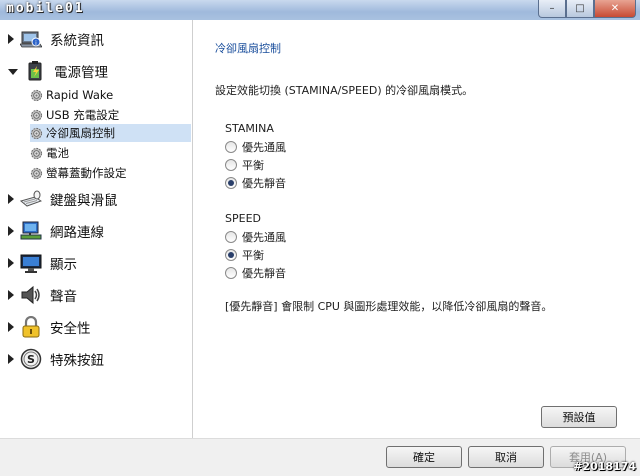 This screenshot has height=476, width=640. What do you see at coordinates (80, 95) in the screenshot?
I see `sidebar-subitem-label: Rapid Wake` at bounding box center [80, 95].